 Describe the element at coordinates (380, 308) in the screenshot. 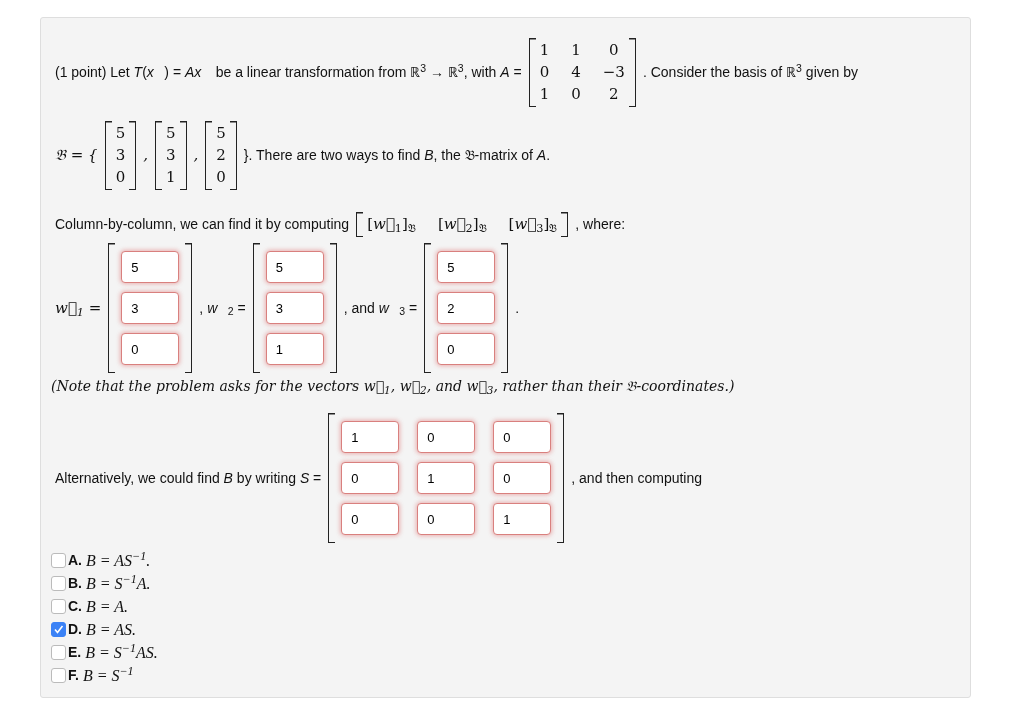

I see `problem-text: , and w⃗$_{3}$ =` at that location.